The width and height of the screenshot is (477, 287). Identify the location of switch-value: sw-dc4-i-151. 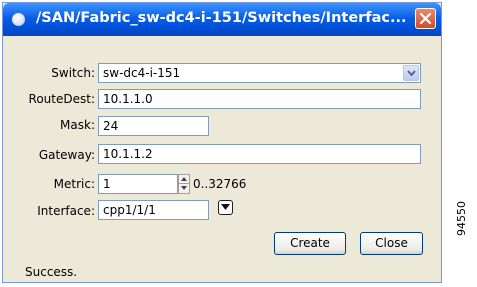
(142, 73).